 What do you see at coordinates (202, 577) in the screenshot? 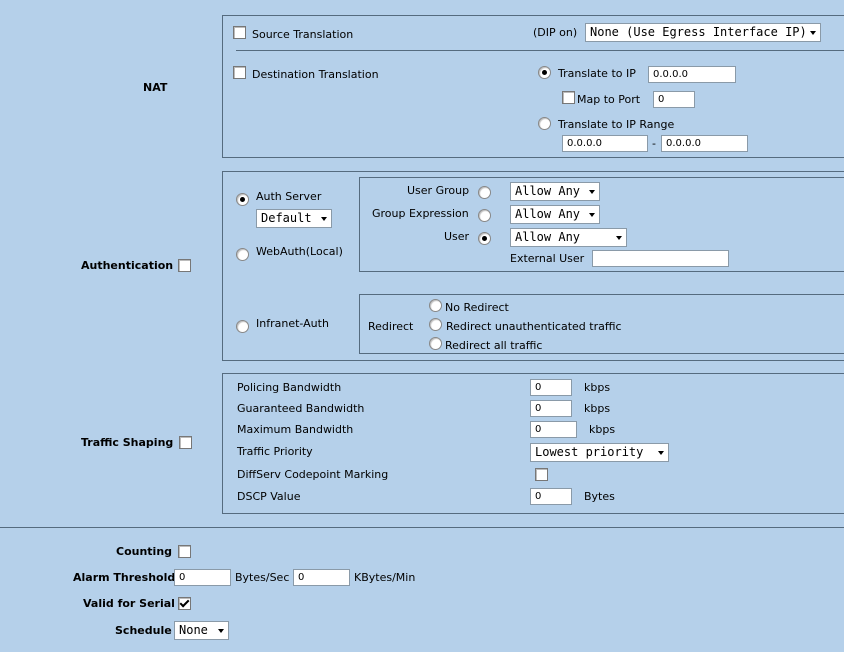
I see `alarm-bytes-input: 0` at bounding box center [202, 577].